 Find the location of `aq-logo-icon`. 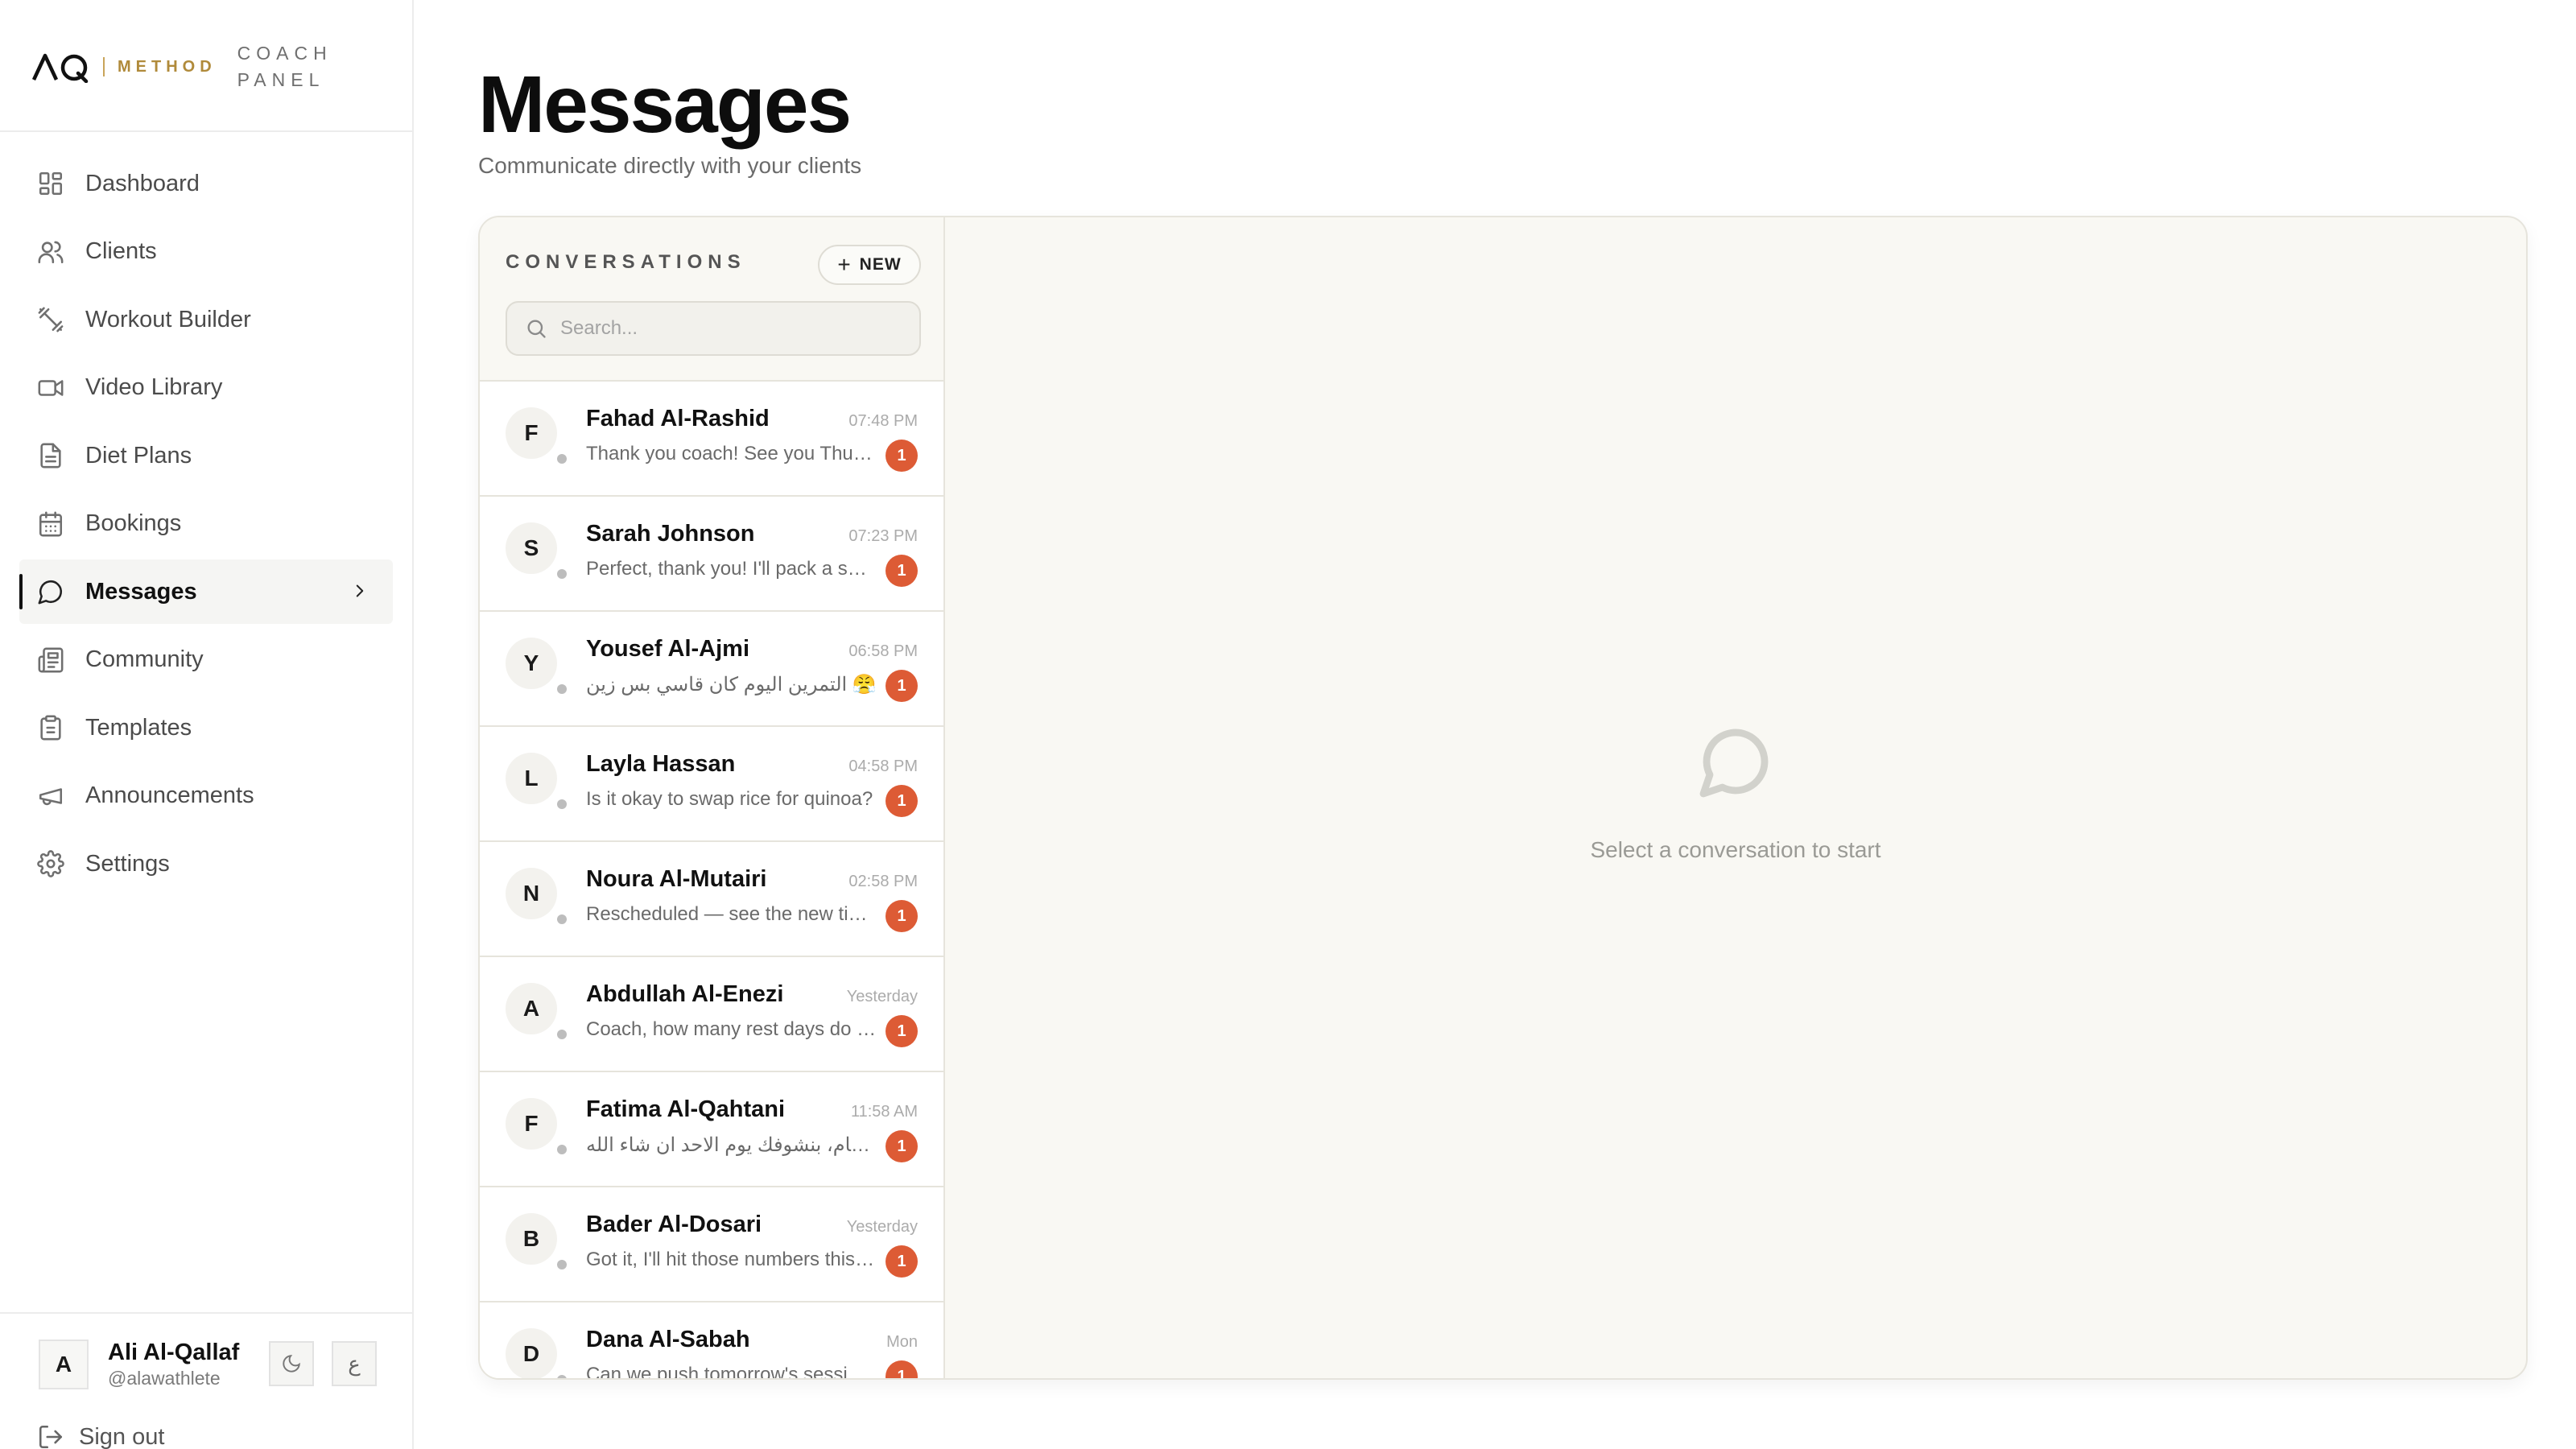

aq-logo-icon is located at coordinates (60, 68).